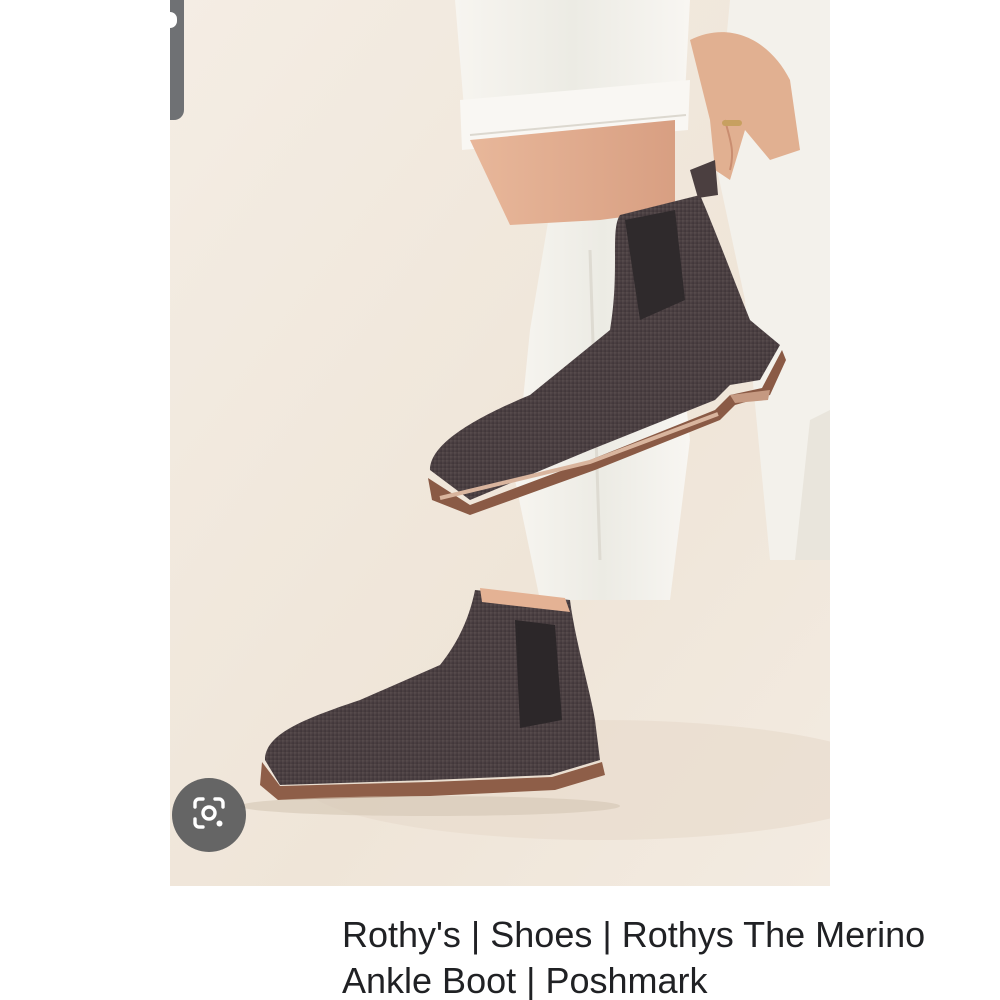 Image resolution: width=1000 pixels, height=1000 pixels. What do you see at coordinates (173, 20) in the screenshot?
I see `indicator-dot` at bounding box center [173, 20].